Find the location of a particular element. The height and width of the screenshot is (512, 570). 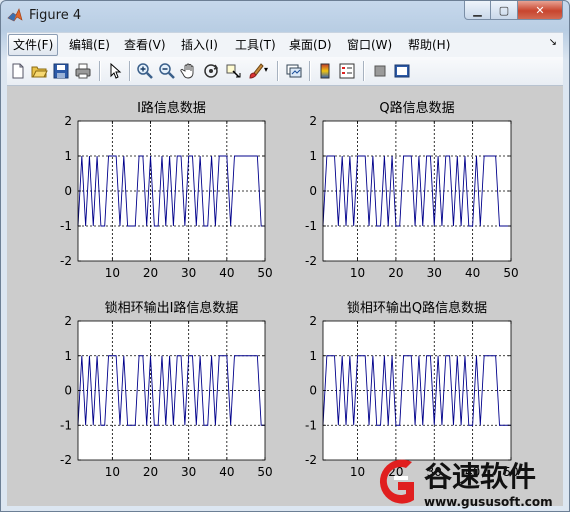

menu-edit: 编辑(E) is located at coordinates (89, 45).